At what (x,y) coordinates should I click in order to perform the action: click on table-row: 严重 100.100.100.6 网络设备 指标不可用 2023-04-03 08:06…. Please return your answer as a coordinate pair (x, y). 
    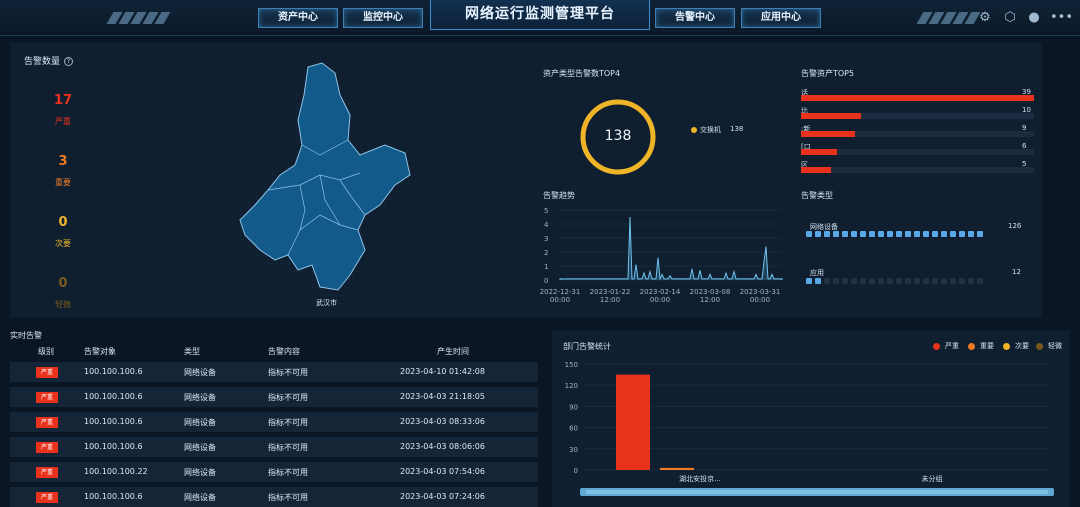
    Looking at the image, I should click on (274, 447).